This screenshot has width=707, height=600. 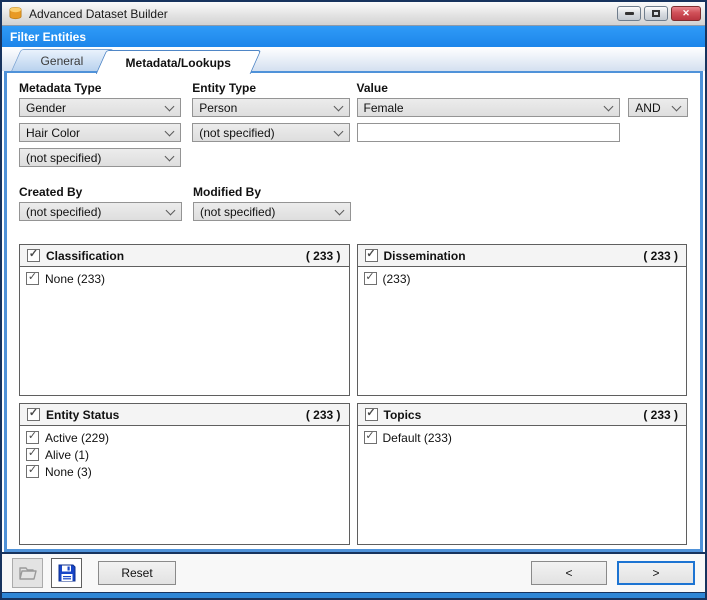 I want to click on group-entity-status-header: Entity Status ( 233 ), so click(x=184, y=415).